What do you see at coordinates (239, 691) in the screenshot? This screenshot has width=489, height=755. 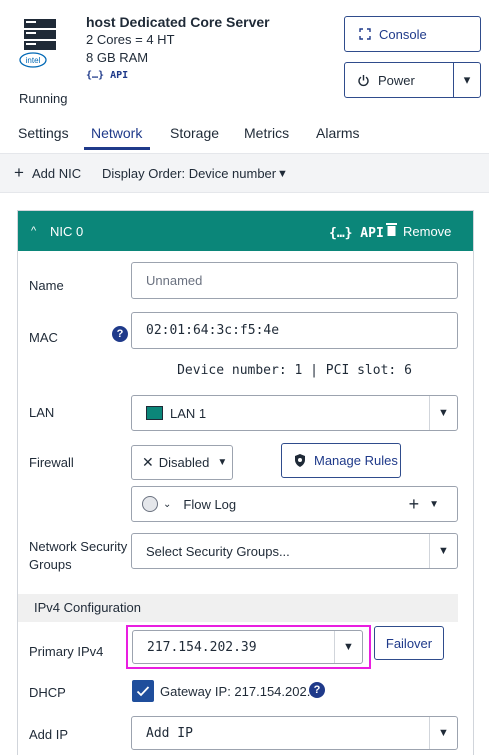 I see `gateway-ip-text: Gateway IP: 217.154.202.1` at bounding box center [239, 691].